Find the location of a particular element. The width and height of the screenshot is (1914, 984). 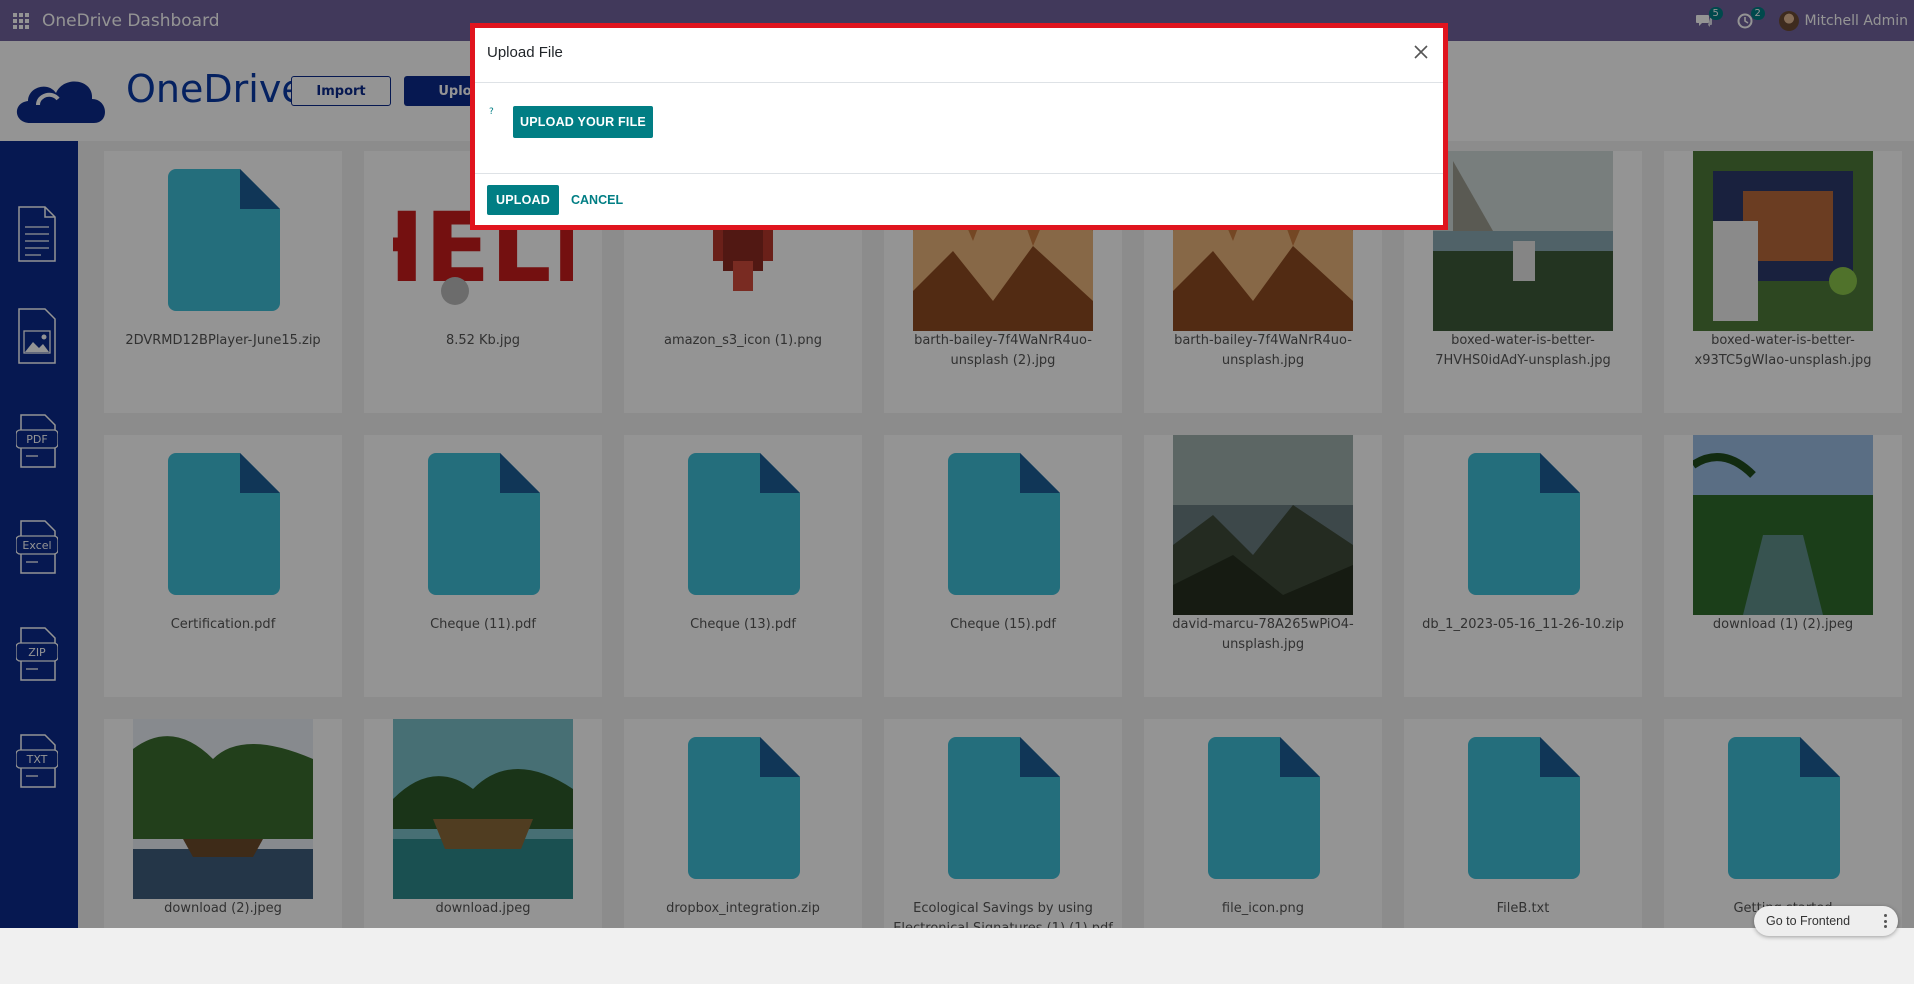

upload-button: UPLOAD is located at coordinates (523, 200).